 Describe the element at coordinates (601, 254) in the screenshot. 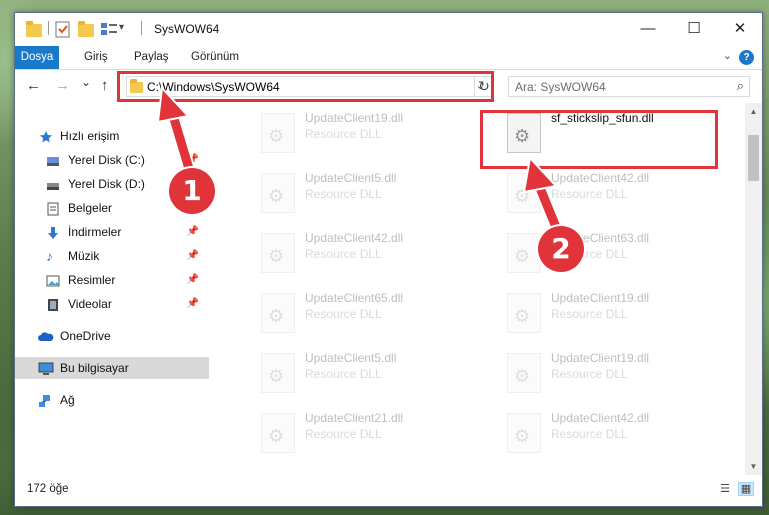

I see `file-item: UpdateClient63.dllResource DLL` at that location.